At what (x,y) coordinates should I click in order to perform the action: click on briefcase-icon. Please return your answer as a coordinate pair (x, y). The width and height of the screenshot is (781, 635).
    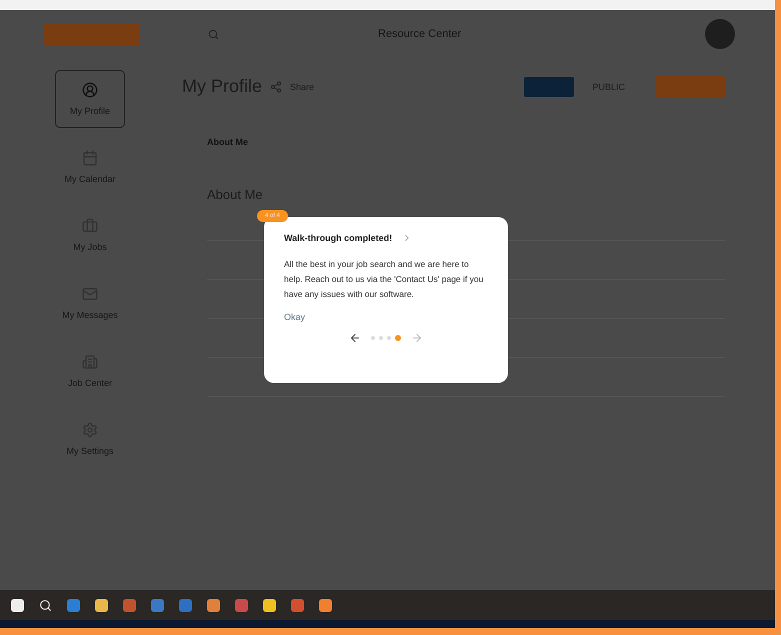
    Looking at the image, I should click on (90, 226).